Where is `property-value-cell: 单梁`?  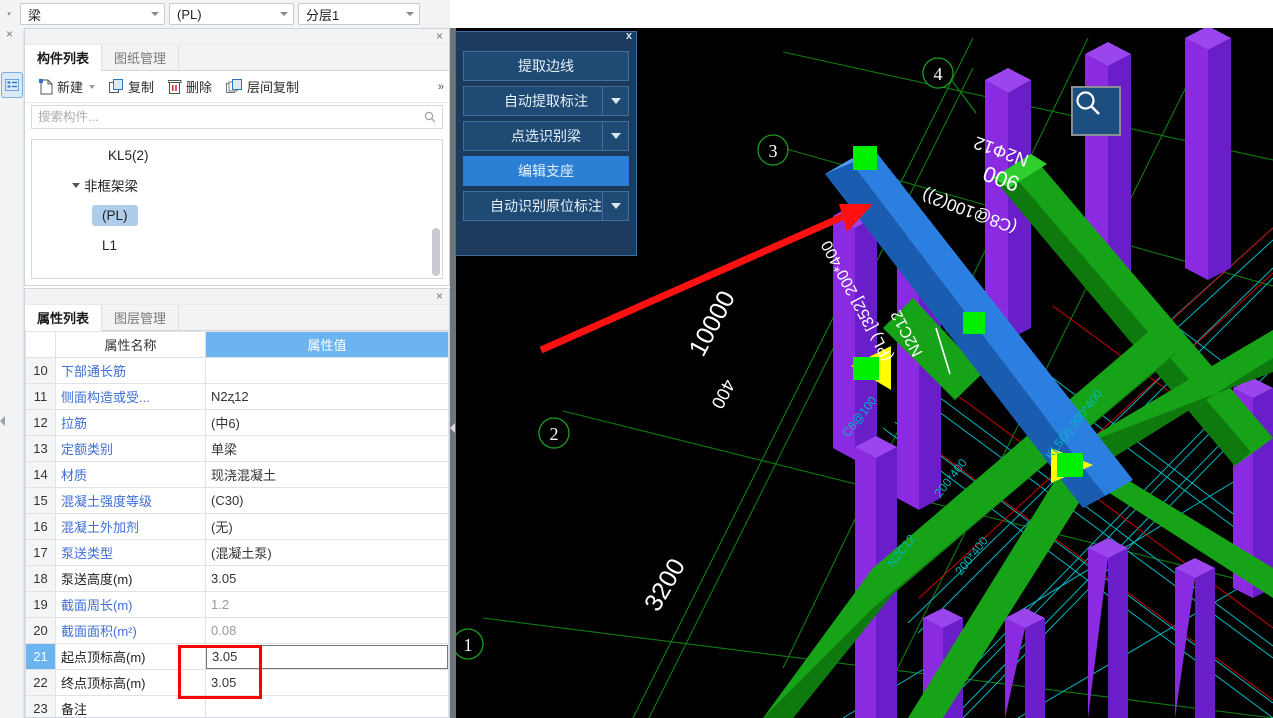
property-value-cell: 单梁 is located at coordinates (327, 448).